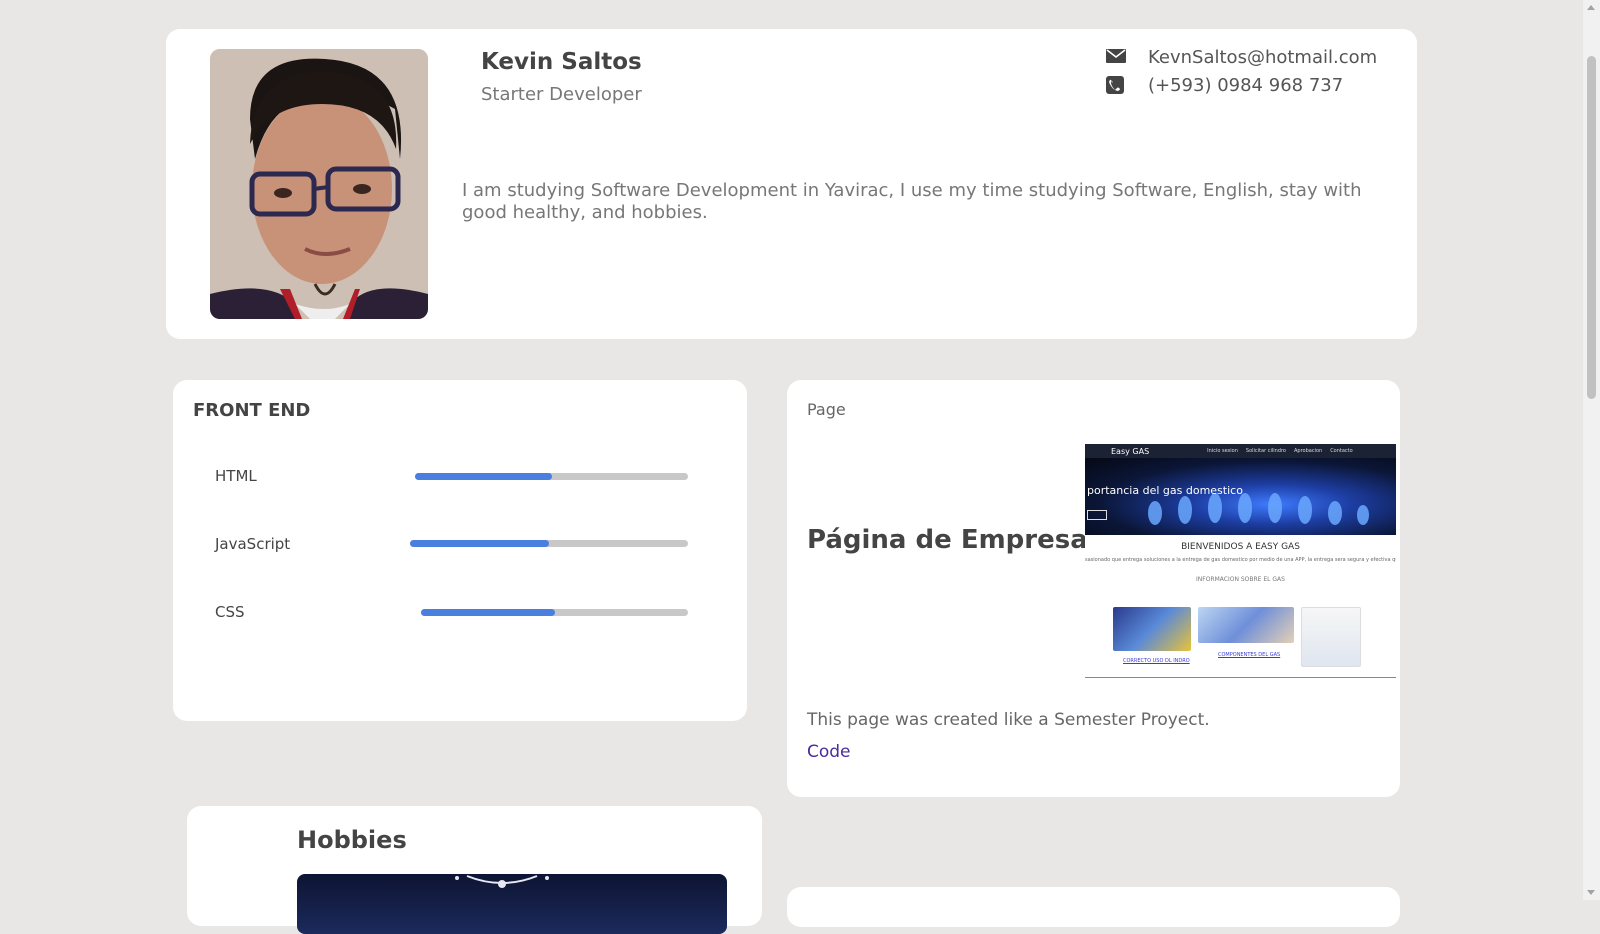 Image resolution: width=1600 pixels, height=934 pixels. I want to click on email-text: KevnSaltos@hotmail.com, so click(1262, 57).